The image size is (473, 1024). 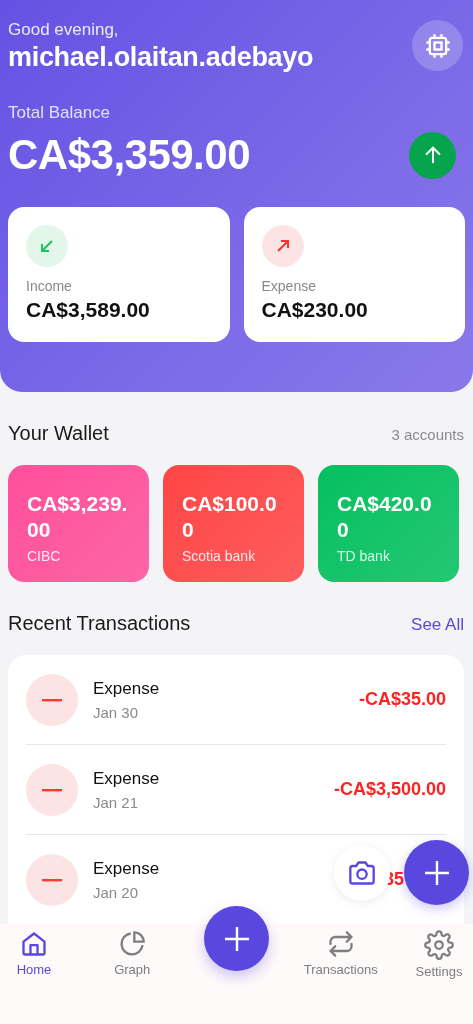 What do you see at coordinates (161, 57) in the screenshot?
I see `username: michael.olaitan.adebayo` at bounding box center [161, 57].